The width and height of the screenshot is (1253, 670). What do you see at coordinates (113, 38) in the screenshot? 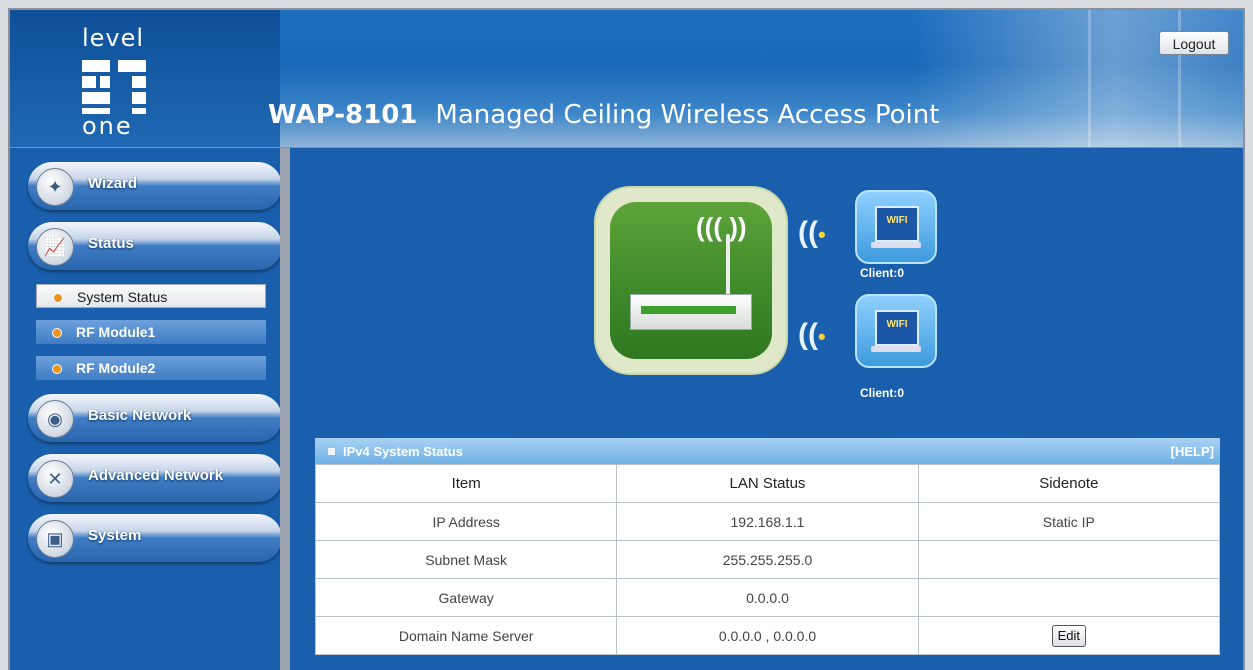
I see `logo-text-top: level` at bounding box center [113, 38].